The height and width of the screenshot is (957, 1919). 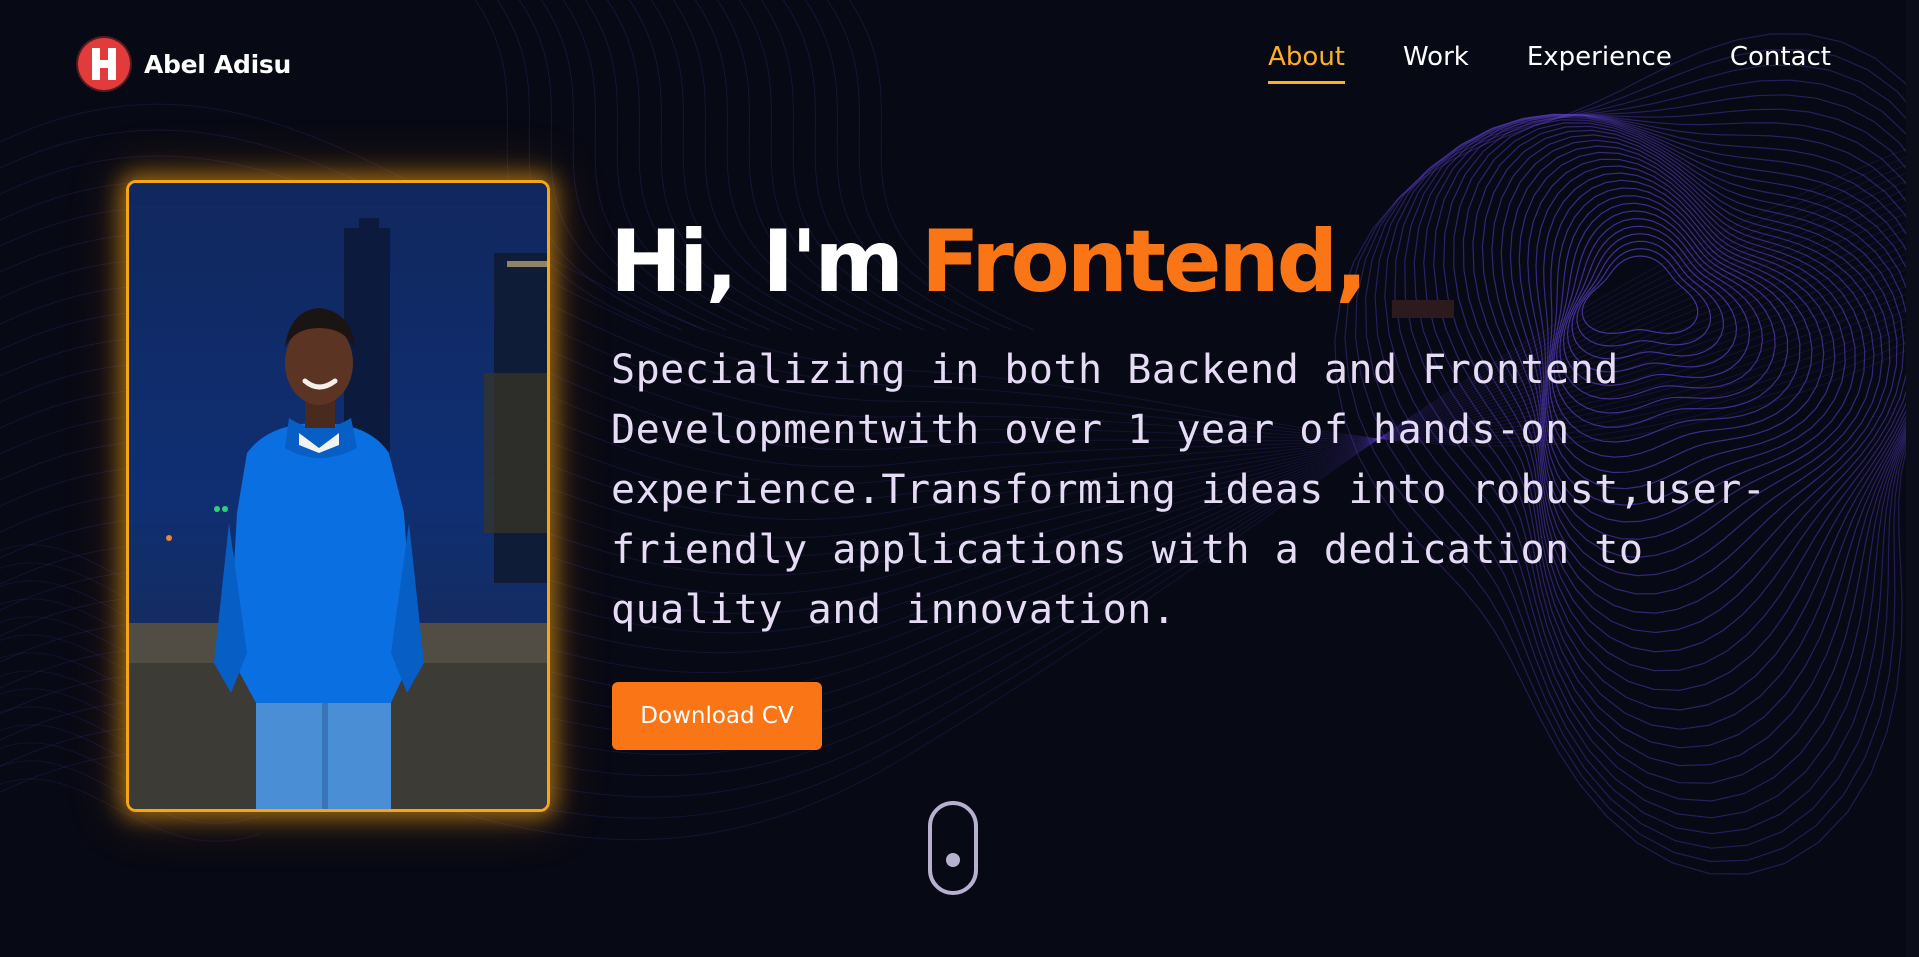 I want to click on mouse-scroll-icon, so click(x=953, y=848).